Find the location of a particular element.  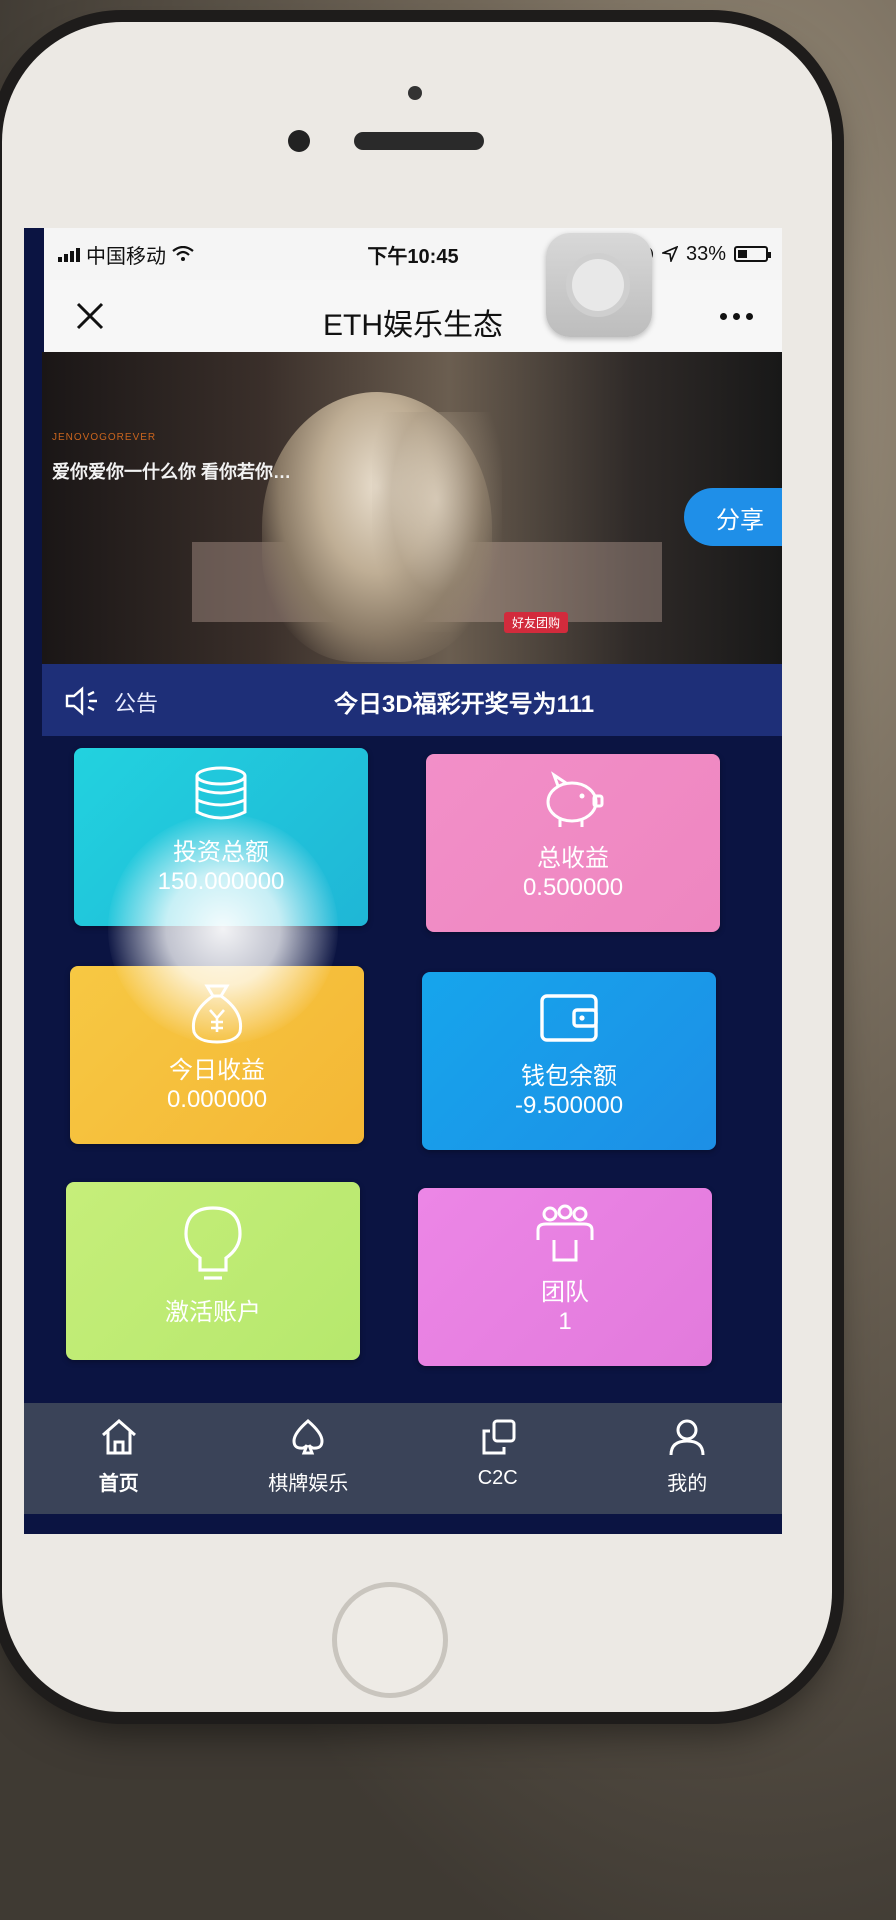

battery-icon is located at coordinates (752, 254).